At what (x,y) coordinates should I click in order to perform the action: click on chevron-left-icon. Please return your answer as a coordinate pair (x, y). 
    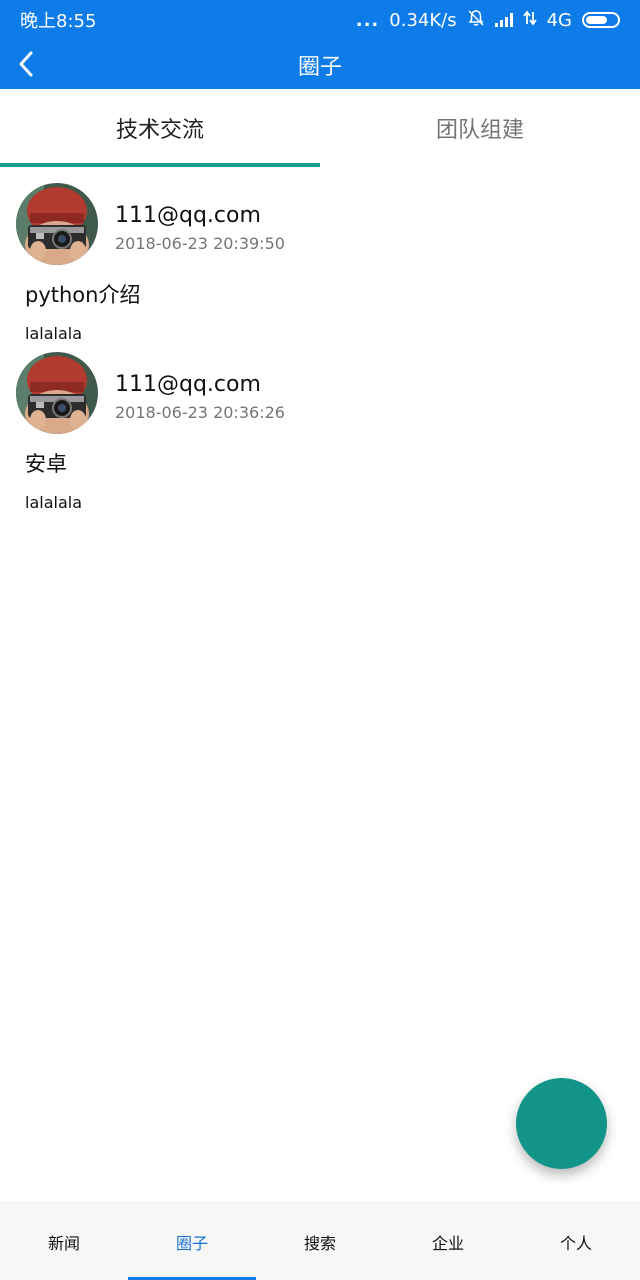
    Looking at the image, I should click on (26, 64).